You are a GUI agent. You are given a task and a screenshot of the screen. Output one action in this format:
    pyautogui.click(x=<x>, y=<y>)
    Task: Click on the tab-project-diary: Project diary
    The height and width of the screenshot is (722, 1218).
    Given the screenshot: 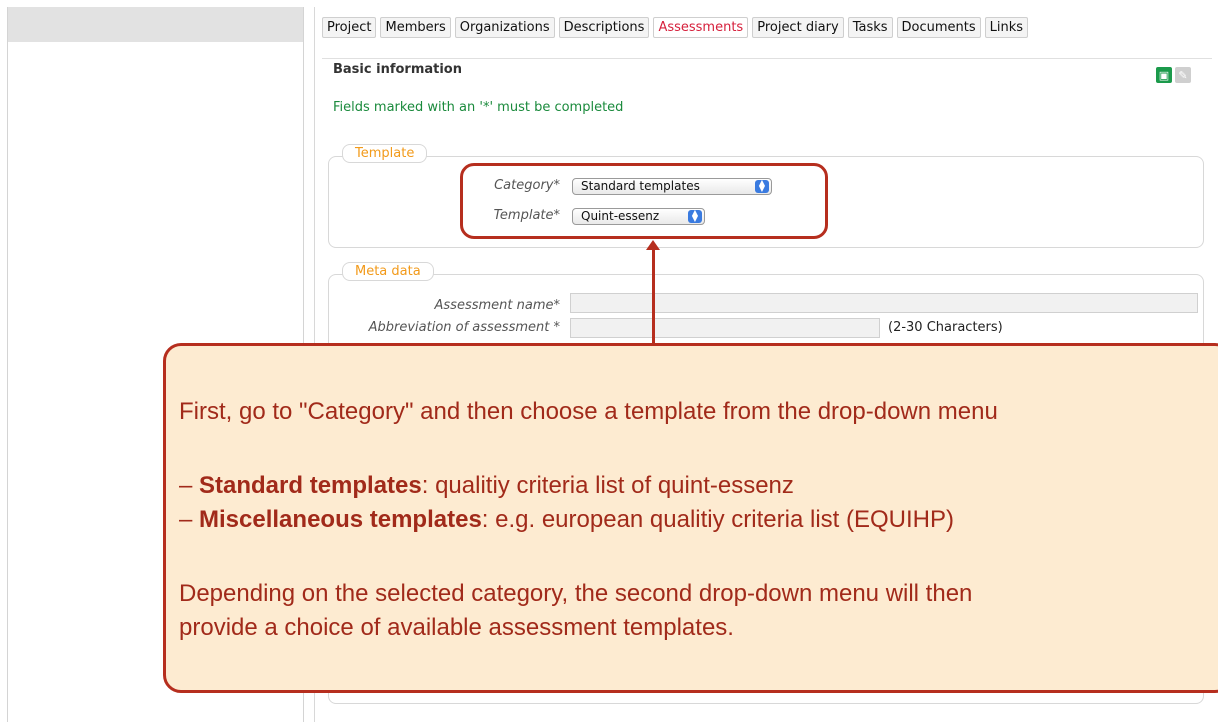 What is the action you would take?
    pyautogui.click(x=798, y=27)
    